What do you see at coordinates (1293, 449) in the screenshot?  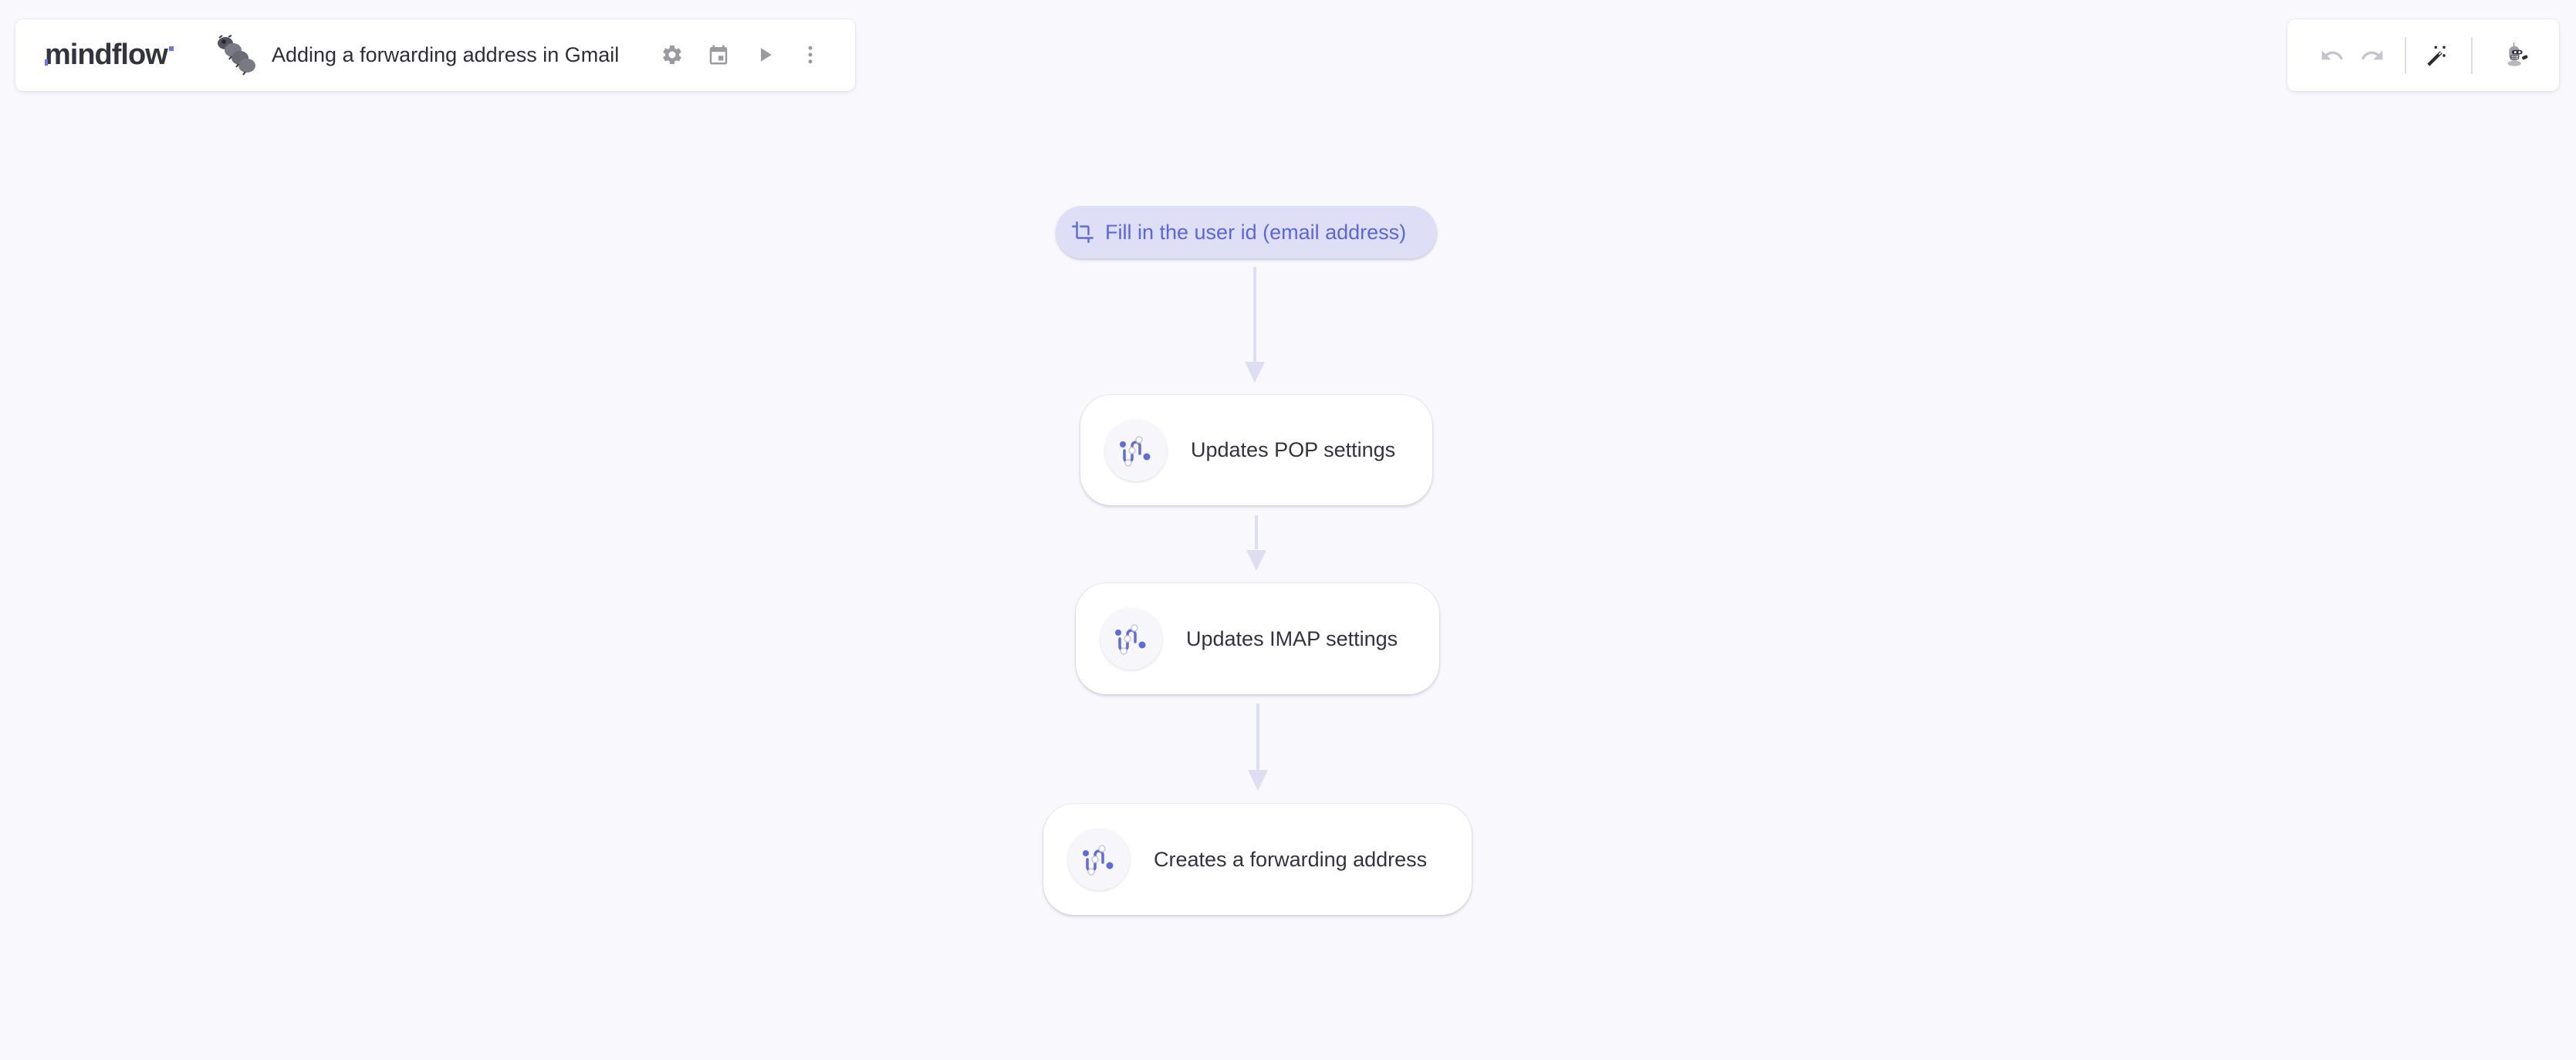 I see `step-label: Updates POP settings` at bounding box center [1293, 449].